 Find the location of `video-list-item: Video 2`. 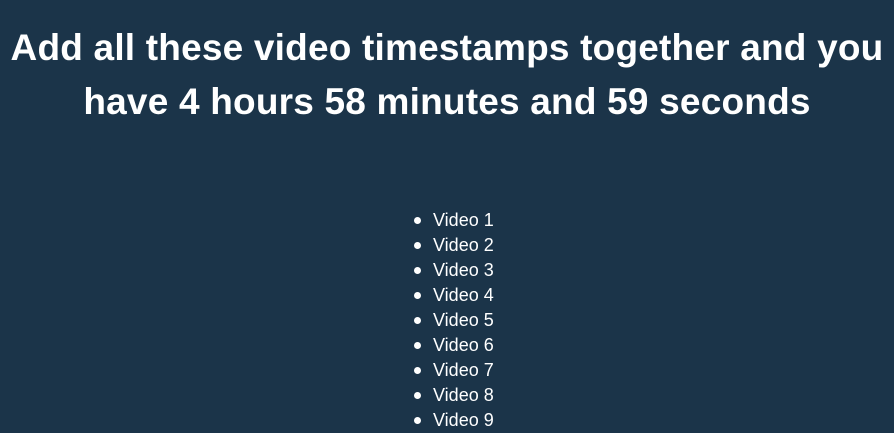

video-list-item: Video 2 is located at coordinates (454, 245).